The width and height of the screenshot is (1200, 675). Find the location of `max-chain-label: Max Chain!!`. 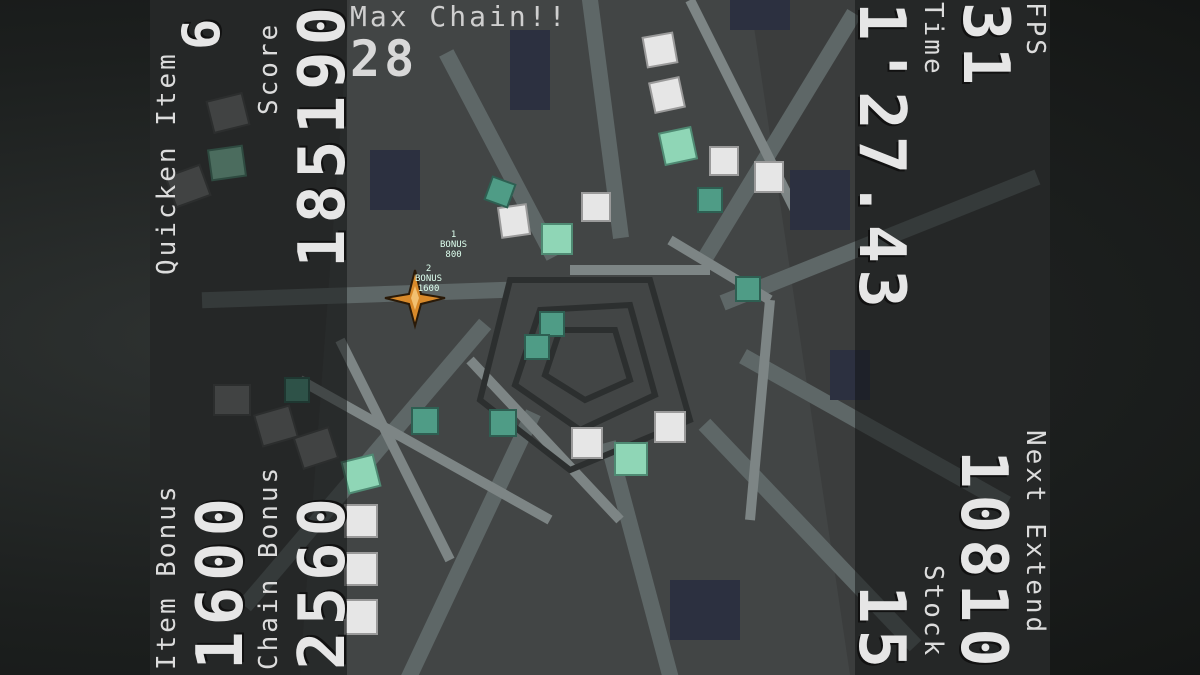

max-chain-label: Max Chain!! is located at coordinates (459, 16).